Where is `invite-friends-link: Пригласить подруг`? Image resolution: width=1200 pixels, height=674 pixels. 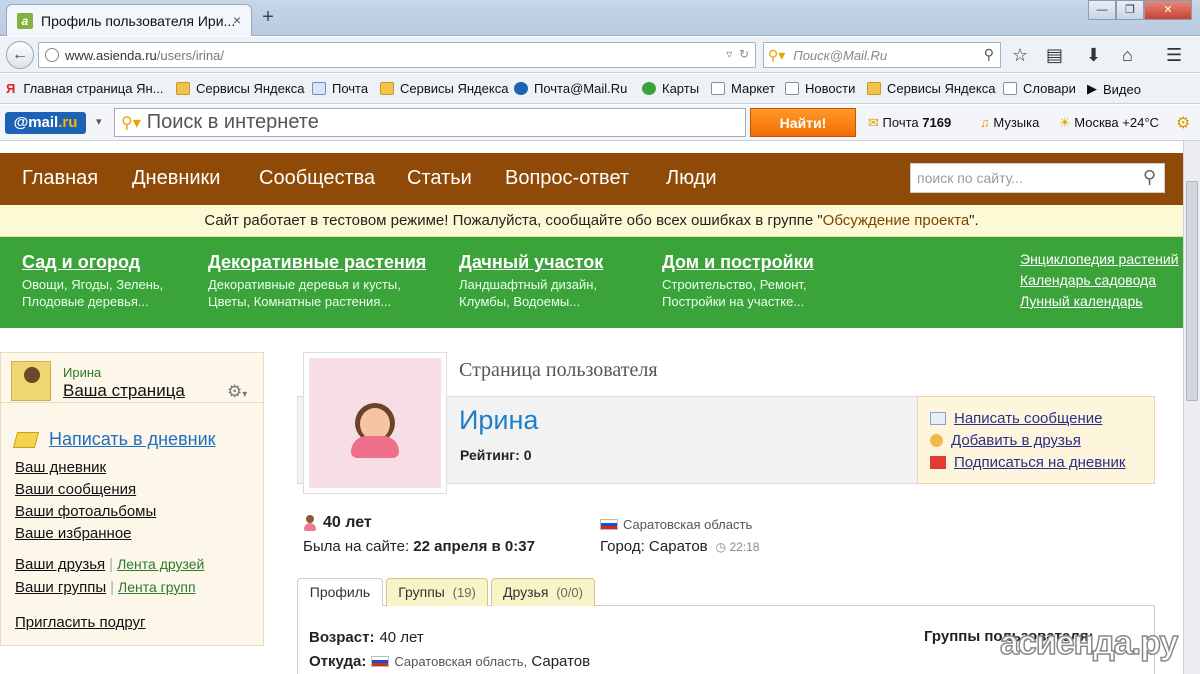
invite-friends-link: Пригласить подруг is located at coordinates (80, 622).